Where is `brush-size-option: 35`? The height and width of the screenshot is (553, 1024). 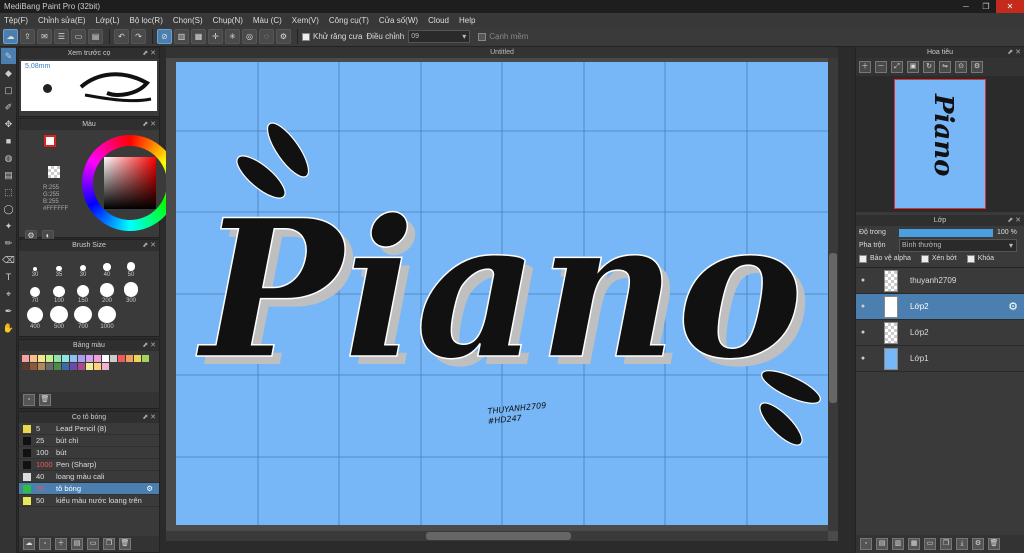
brush-size-option: 35 is located at coordinates (59, 266).